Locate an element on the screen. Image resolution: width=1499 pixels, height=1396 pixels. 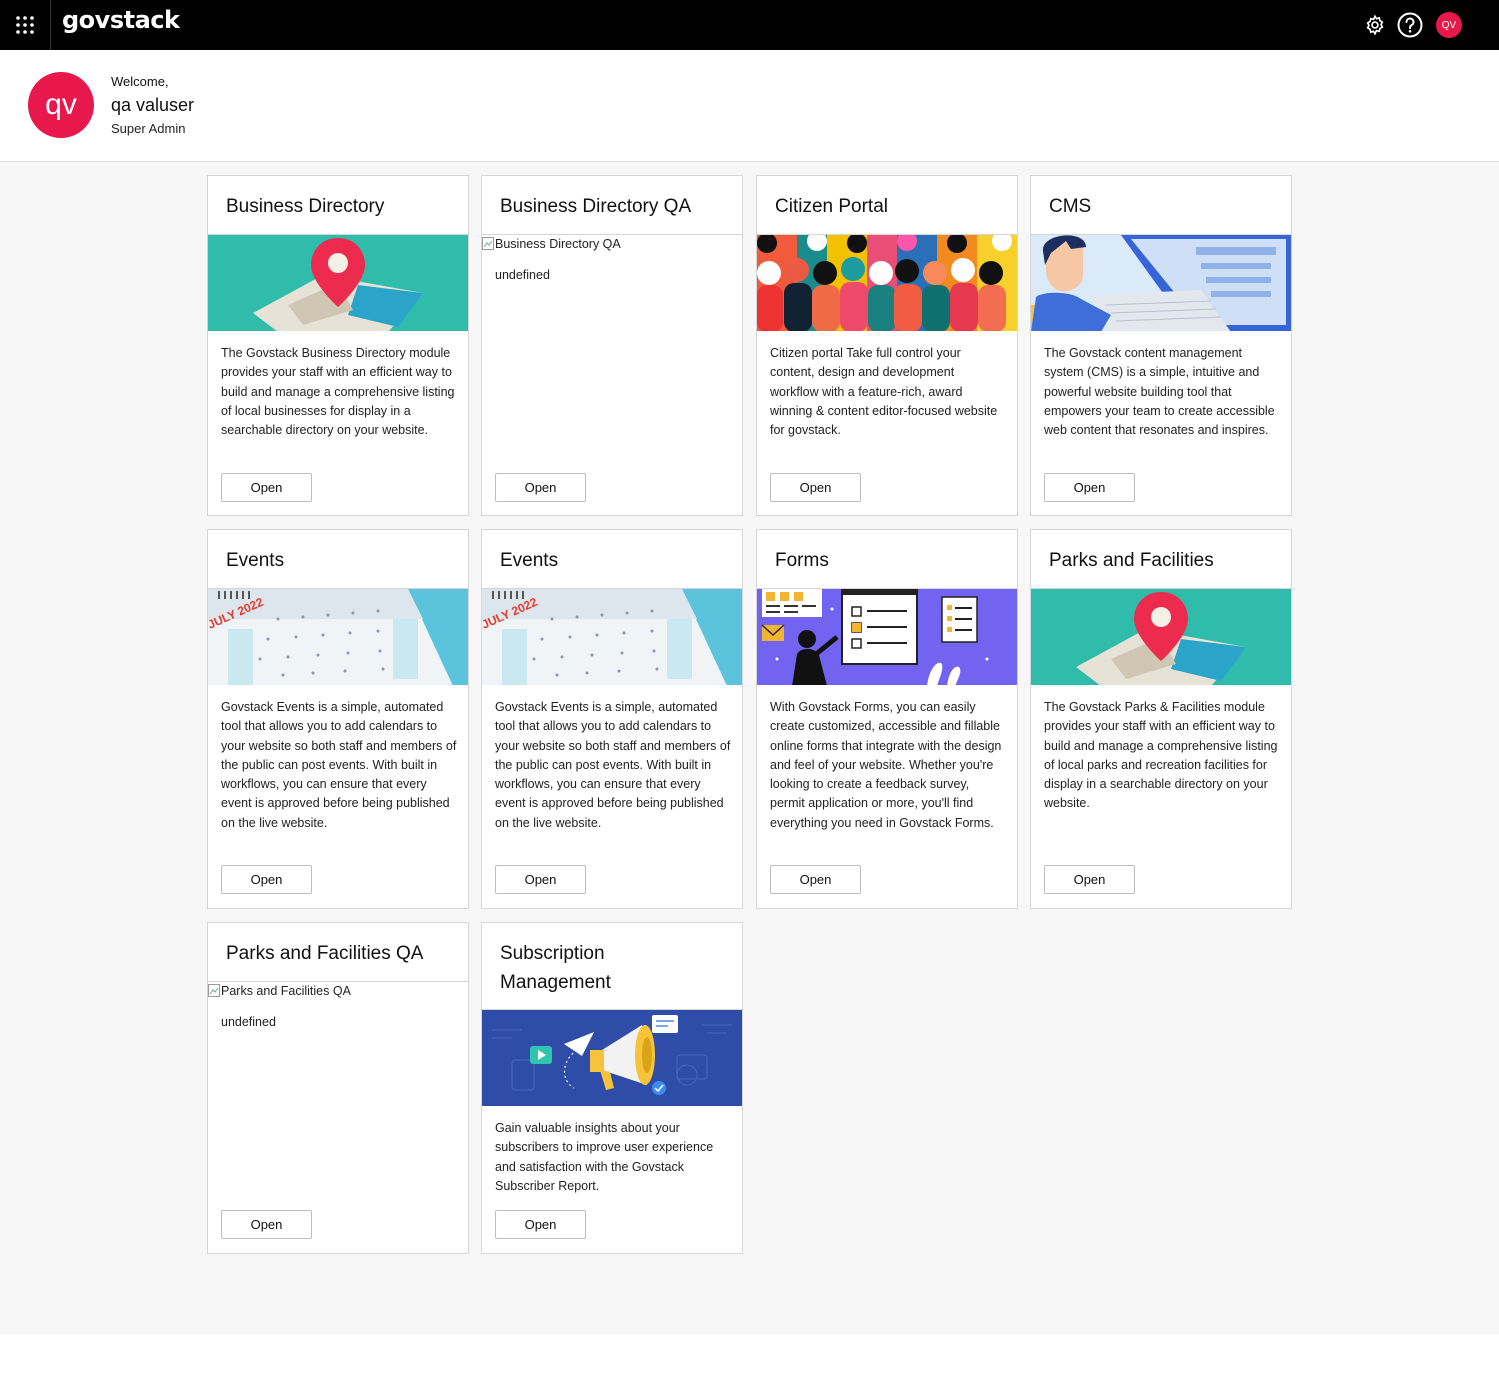
broken-image: Parks and Facilities QA is located at coordinates (338, 989).